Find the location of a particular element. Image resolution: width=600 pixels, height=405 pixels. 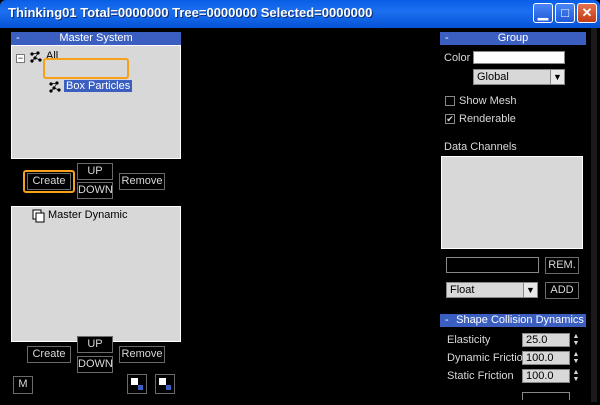

color-label: Color is located at coordinates (457, 58).